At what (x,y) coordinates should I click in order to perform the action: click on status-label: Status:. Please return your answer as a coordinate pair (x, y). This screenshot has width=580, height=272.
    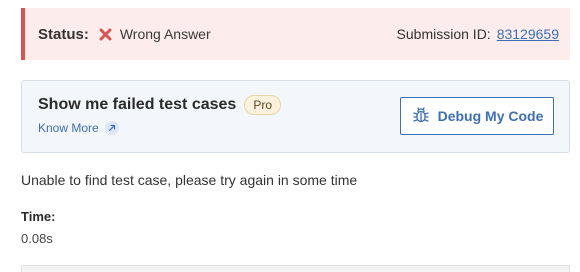
    Looking at the image, I should click on (63, 34).